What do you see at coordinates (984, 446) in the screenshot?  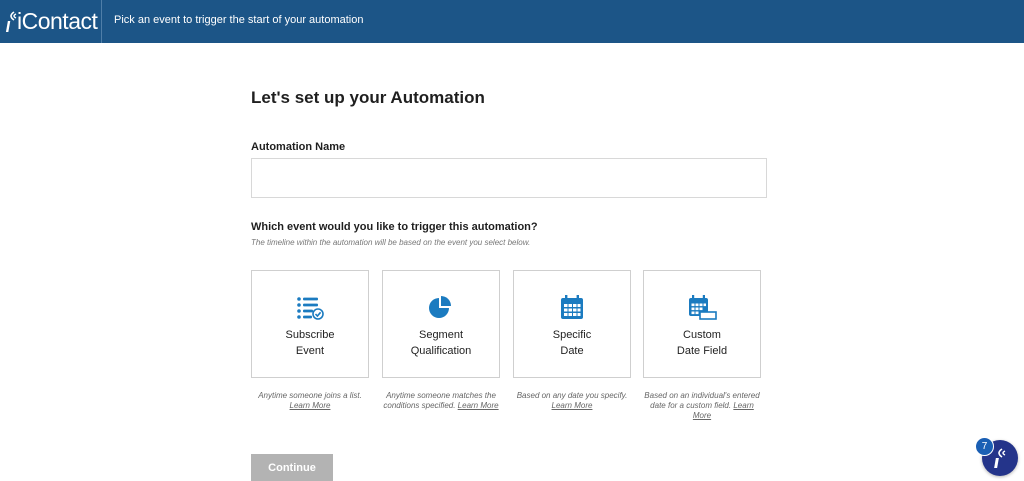 I see `notification-badge: 7` at bounding box center [984, 446].